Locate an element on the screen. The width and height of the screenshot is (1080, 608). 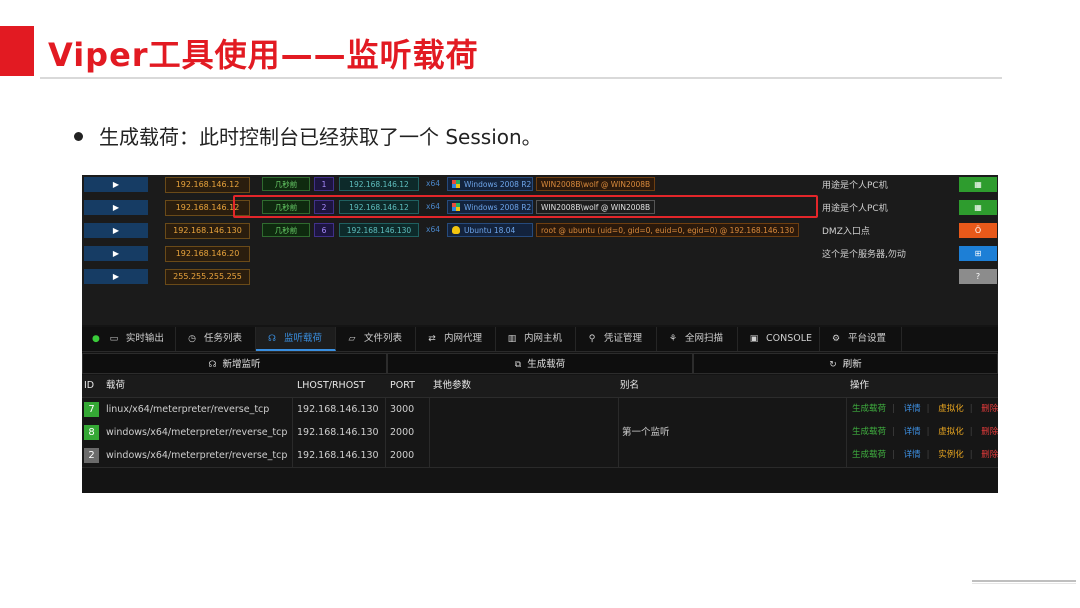
tab-credentials: ⚲ 凭证管理 is located at coordinates (616, 339).